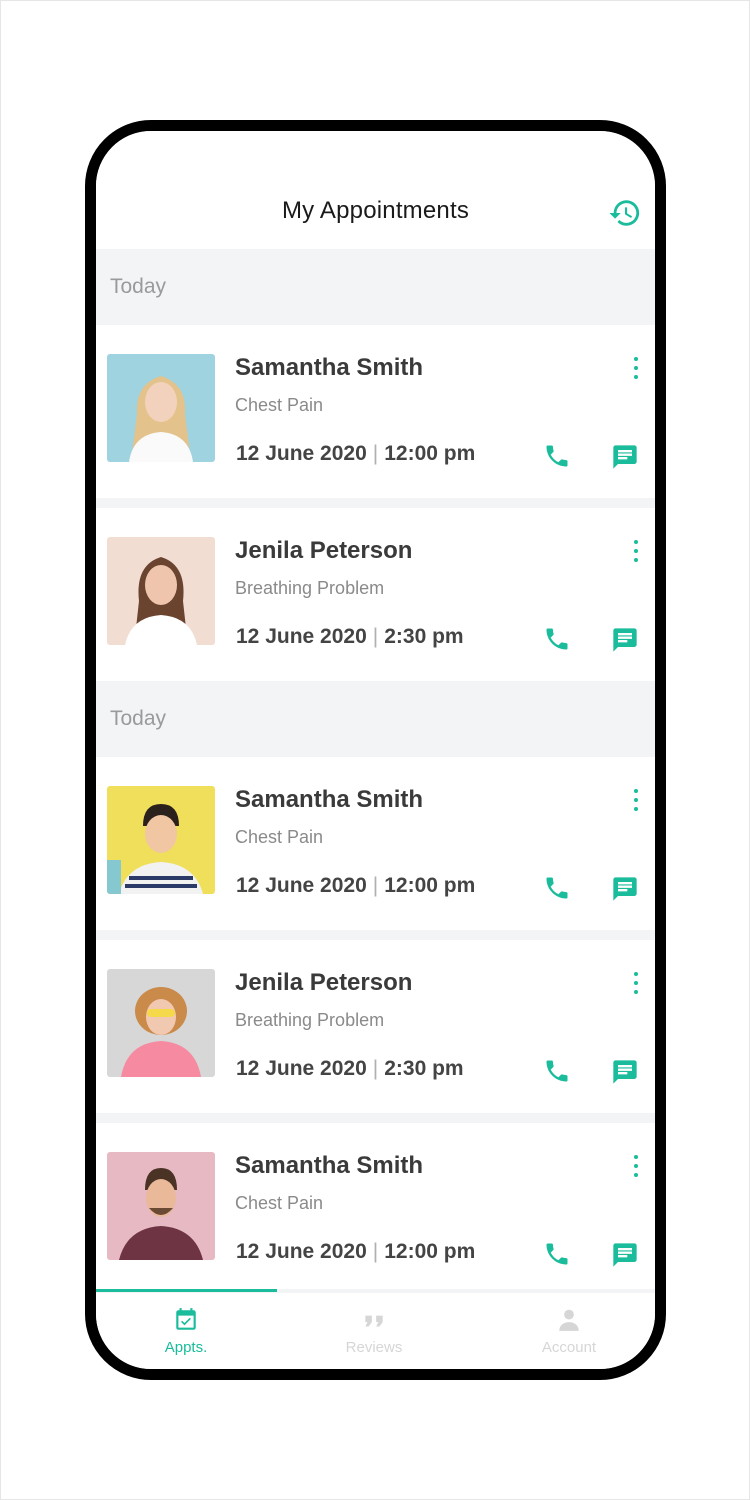 This screenshot has width=750, height=1500. I want to click on history-button, so click(625, 213).